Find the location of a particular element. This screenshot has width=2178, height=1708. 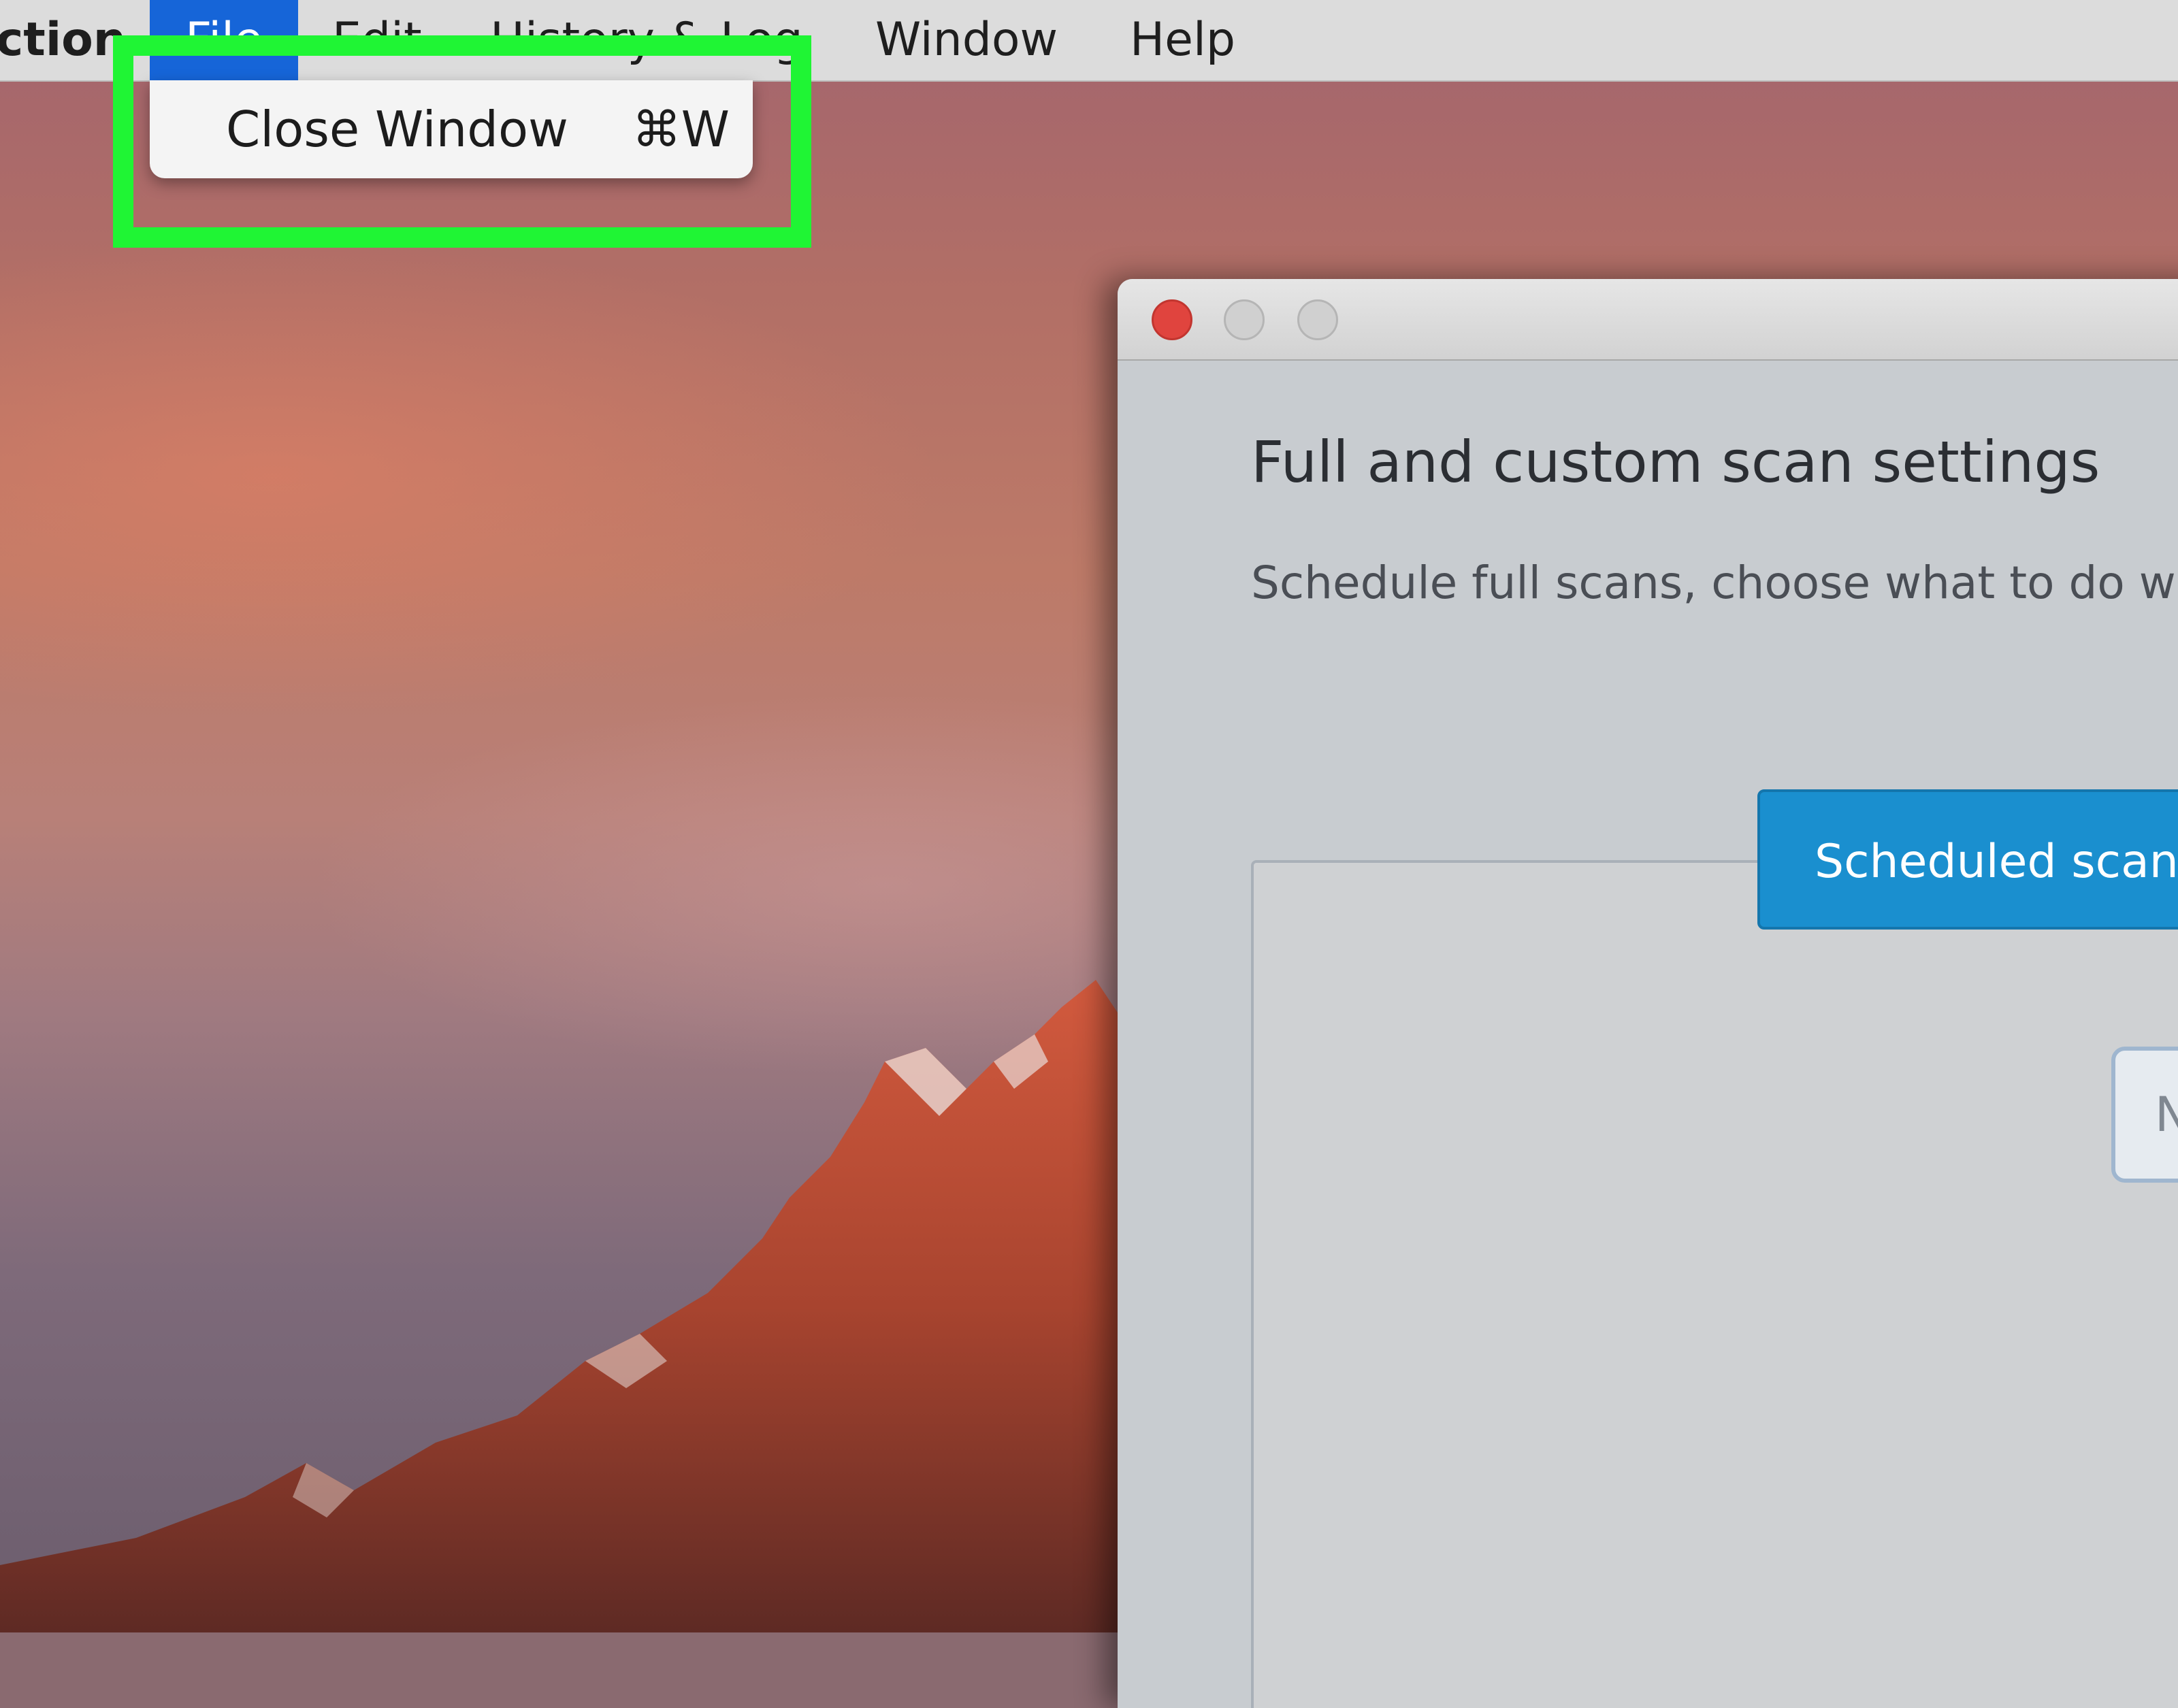

highlight-box is located at coordinates (462, 141).